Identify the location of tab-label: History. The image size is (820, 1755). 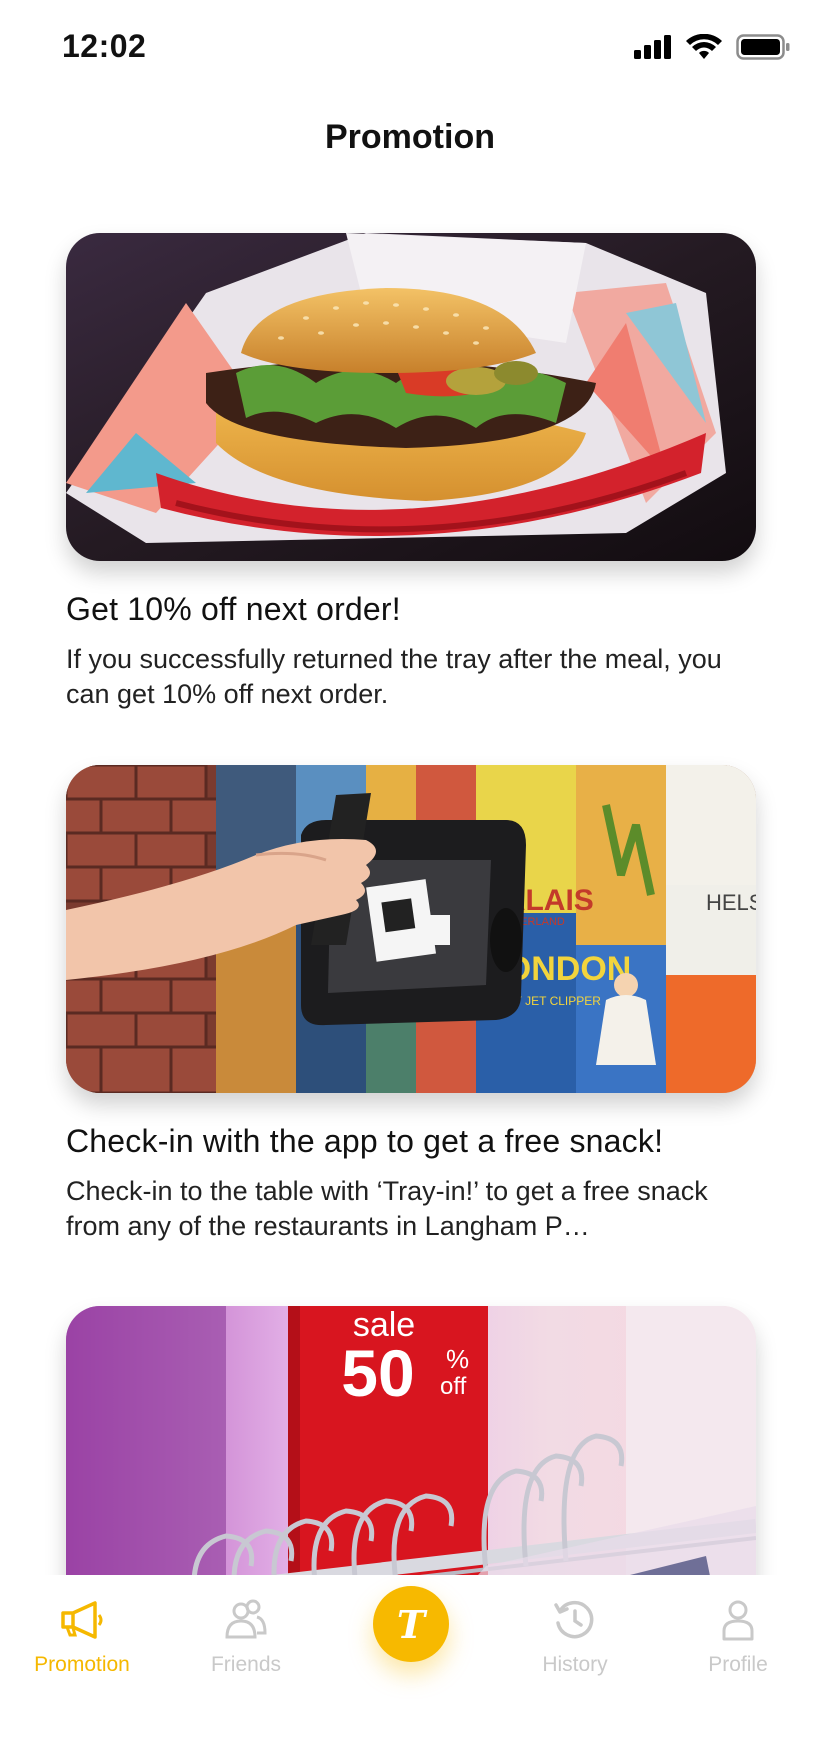
(575, 1664).